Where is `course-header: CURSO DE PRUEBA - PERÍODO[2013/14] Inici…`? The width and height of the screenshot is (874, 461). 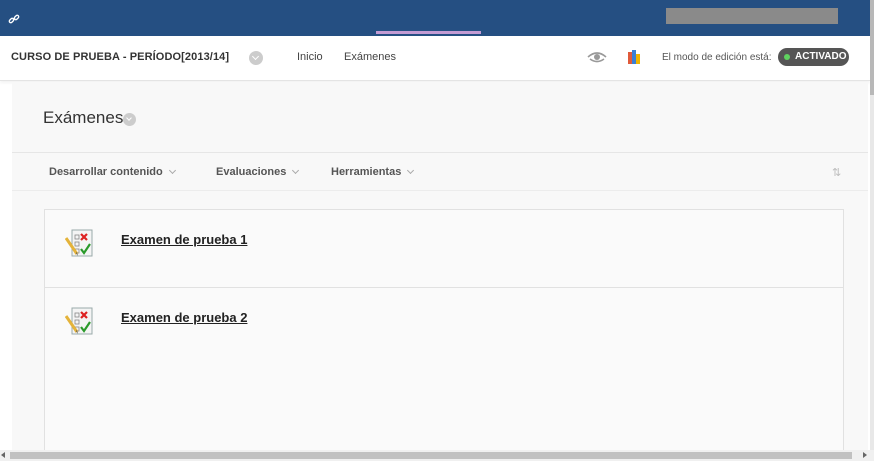
course-header: CURSO DE PRUEBA - PERÍODO[2013/14] Inici… is located at coordinates (435, 58).